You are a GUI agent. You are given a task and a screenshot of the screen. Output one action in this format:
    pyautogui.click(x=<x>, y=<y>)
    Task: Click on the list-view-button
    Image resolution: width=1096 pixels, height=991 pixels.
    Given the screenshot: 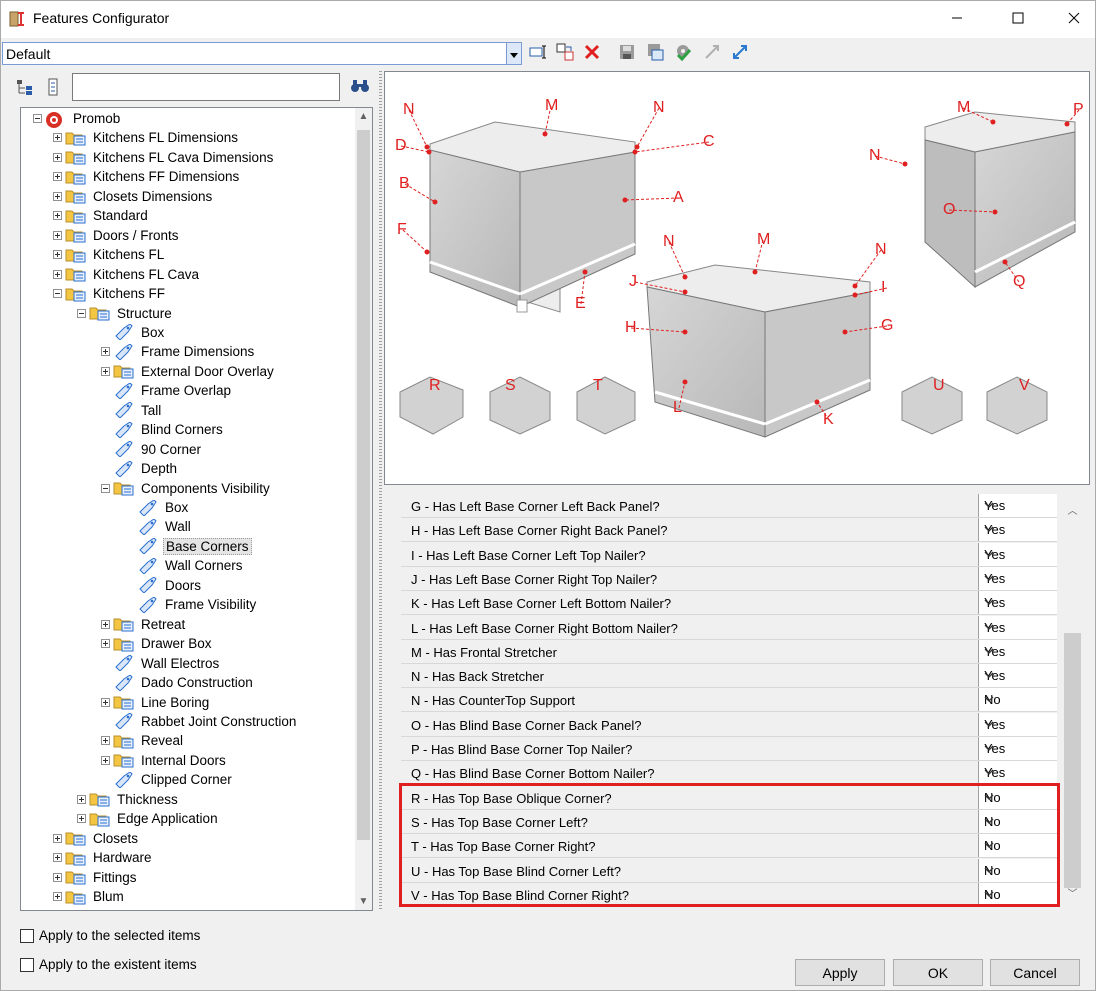 What is the action you would take?
    pyautogui.click(x=53, y=88)
    